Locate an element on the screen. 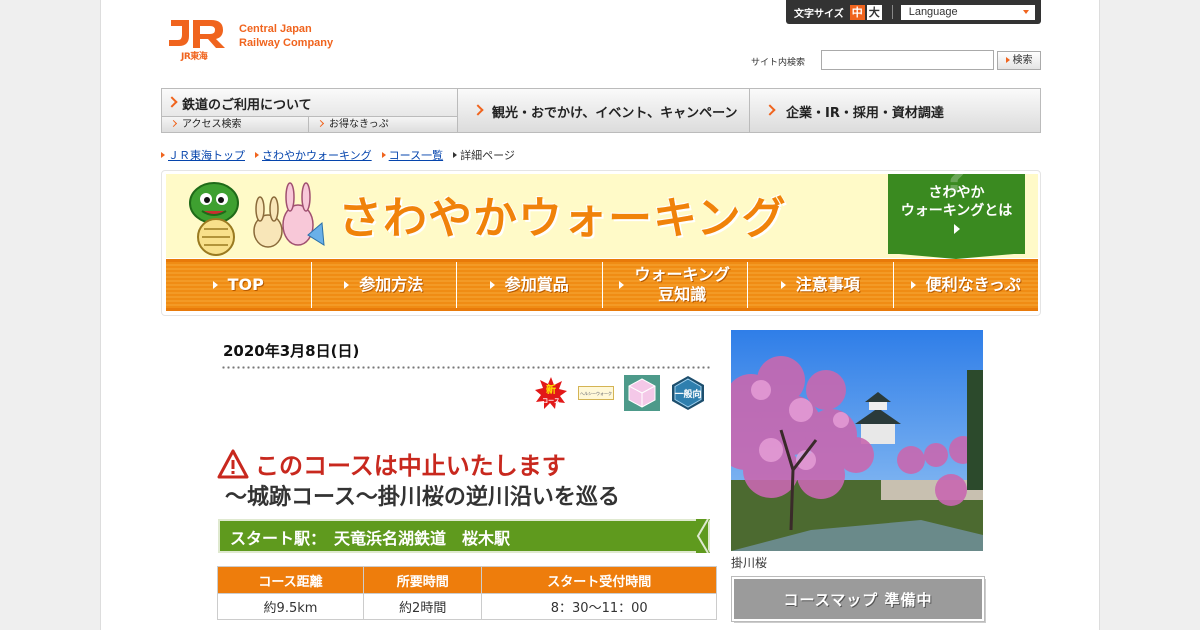 Image resolution: width=1200 pixels, height=630 pixels. font-size-label: 文字サイズ is located at coordinates (819, 14).